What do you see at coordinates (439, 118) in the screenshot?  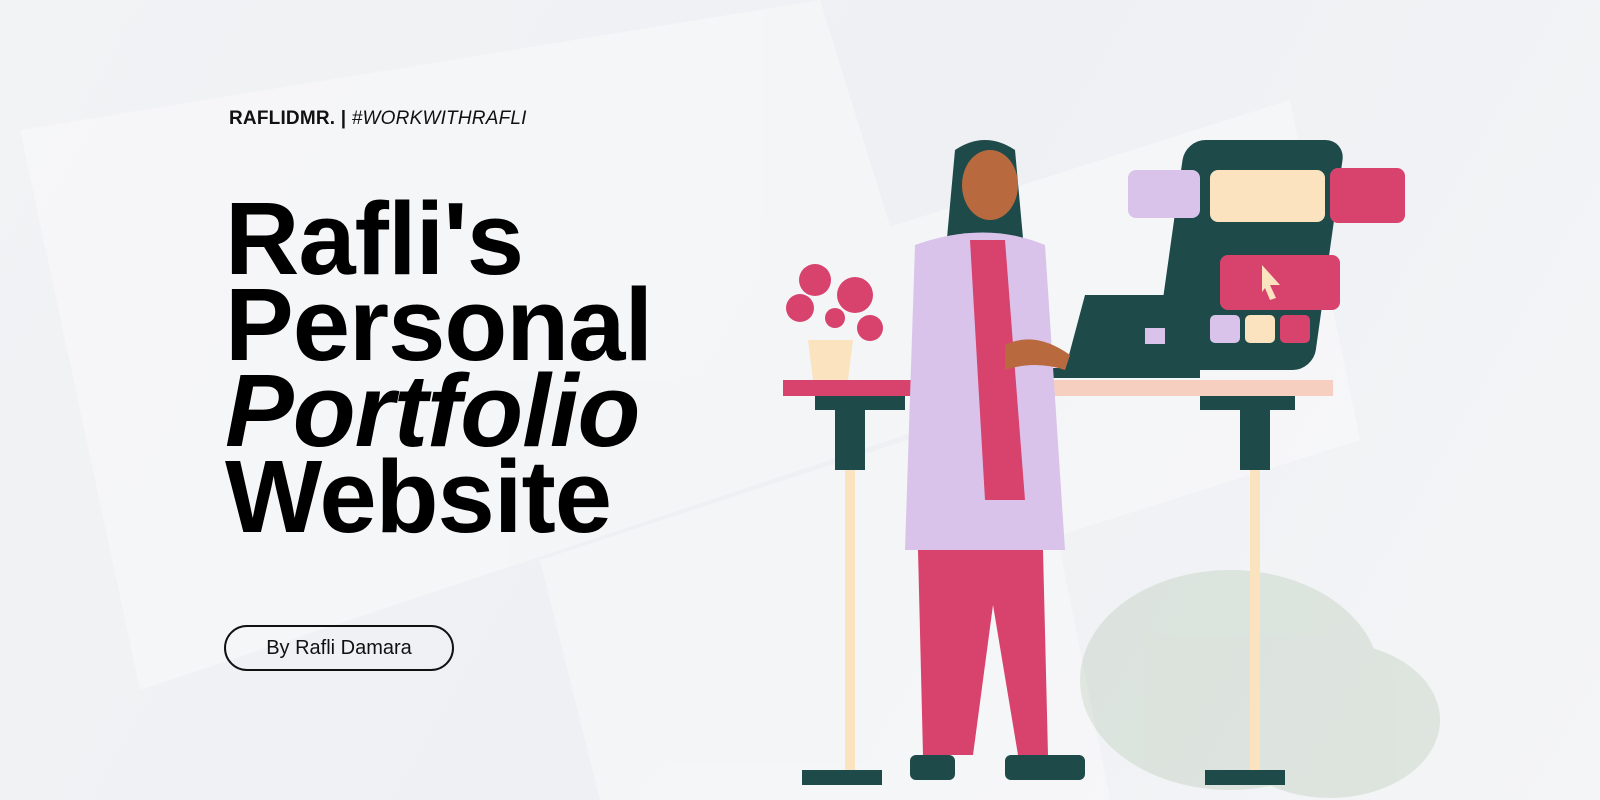 I see `brand-hashtag: #WORKWITHRAFLI` at bounding box center [439, 118].